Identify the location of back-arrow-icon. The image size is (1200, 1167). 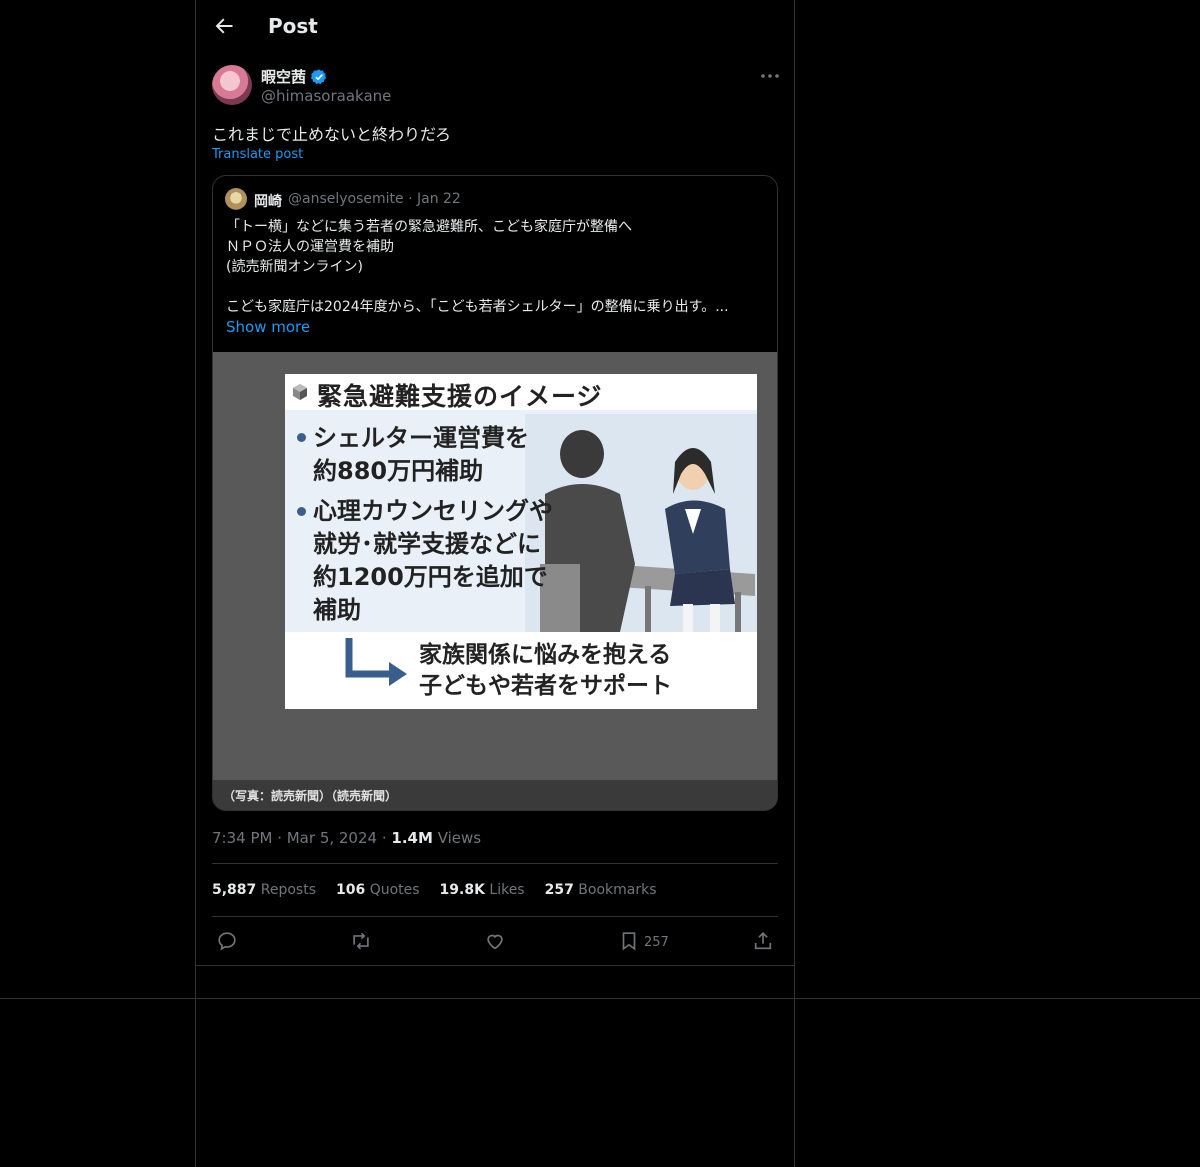
(224, 26).